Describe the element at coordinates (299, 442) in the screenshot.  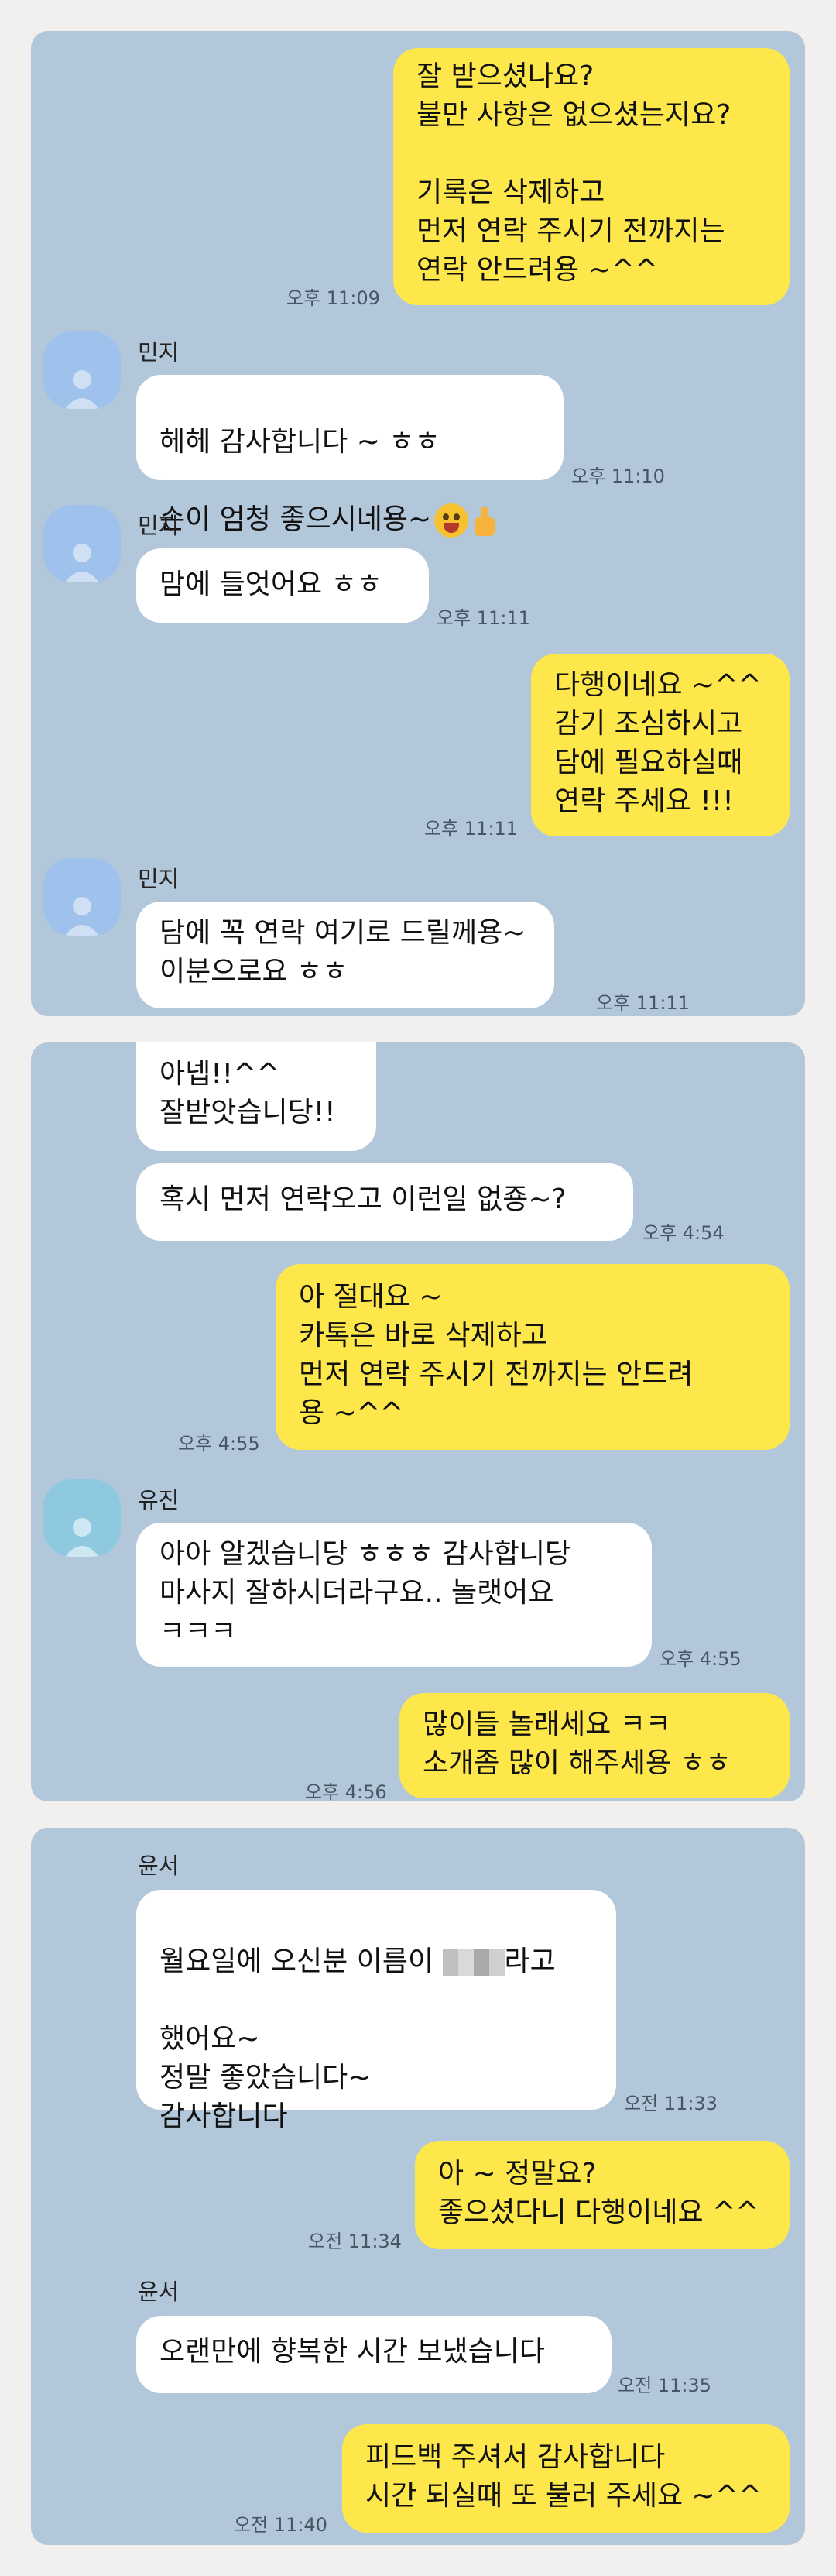
I see `message-line: 헤헤 감사합니다 ~ ㅎㅎ` at that location.